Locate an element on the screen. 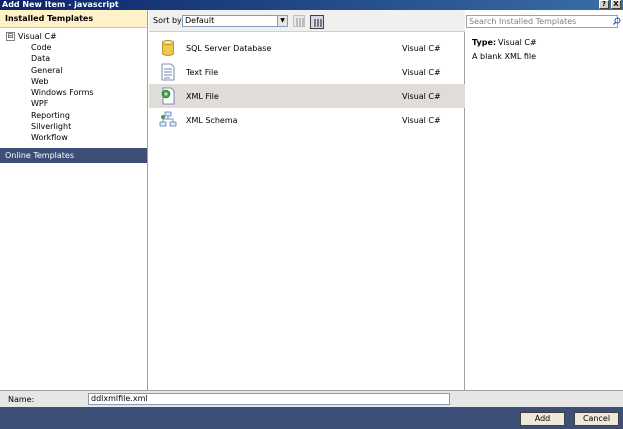  template-item-sql-server-database: SQL Server Database Visual C# is located at coordinates (307, 48).